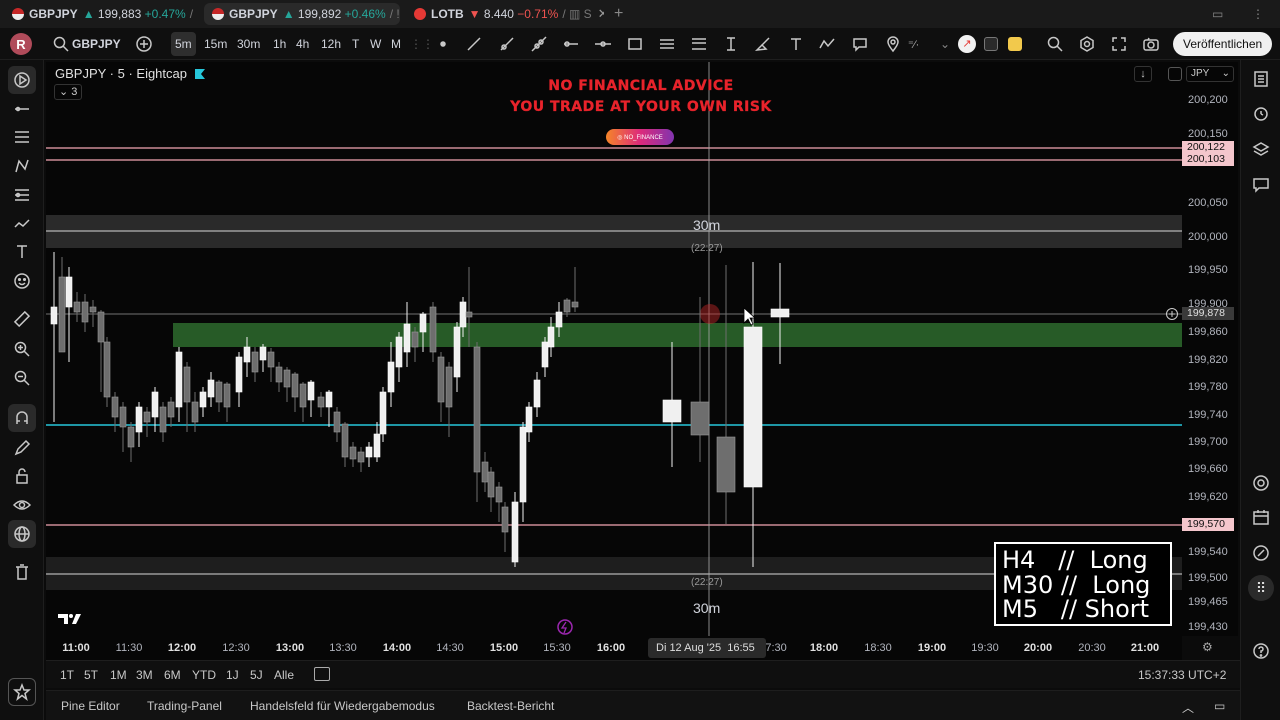 This screenshot has width=1280, height=720. I want to click on currency-select: JPY ⌄, so click(1210, 74).